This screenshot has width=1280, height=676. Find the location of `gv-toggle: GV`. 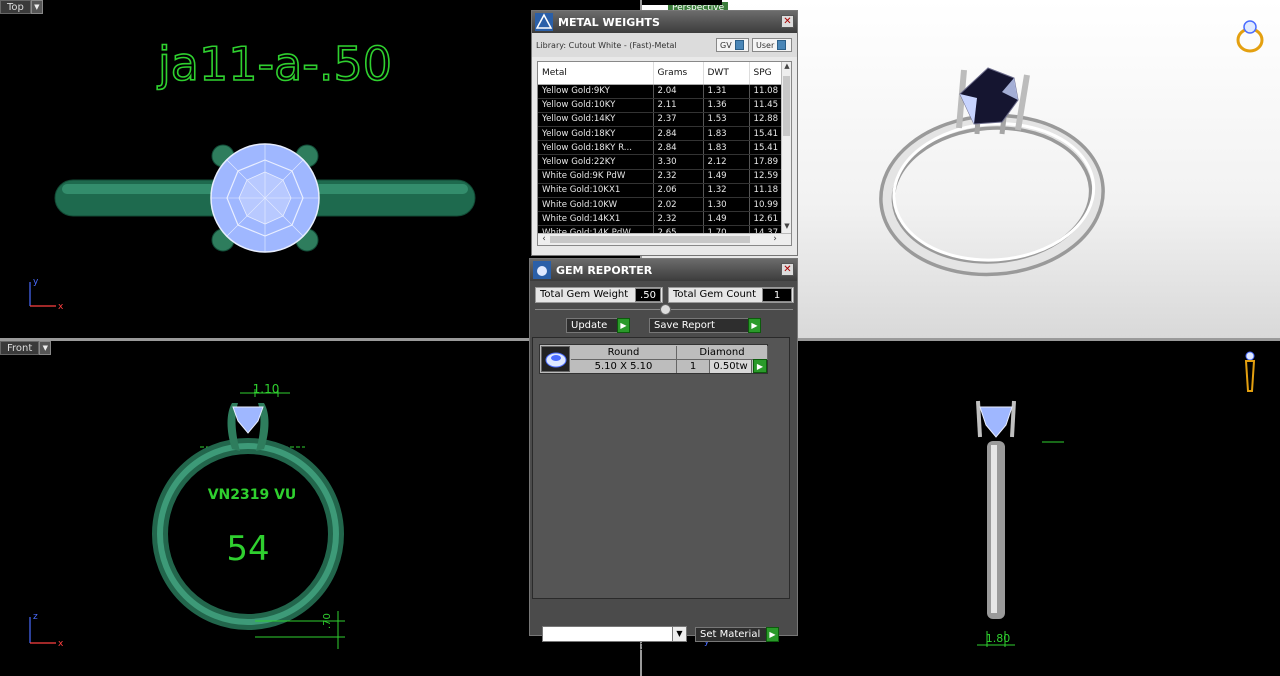

gv-toggle: GV is located at coordinates (732, 45).